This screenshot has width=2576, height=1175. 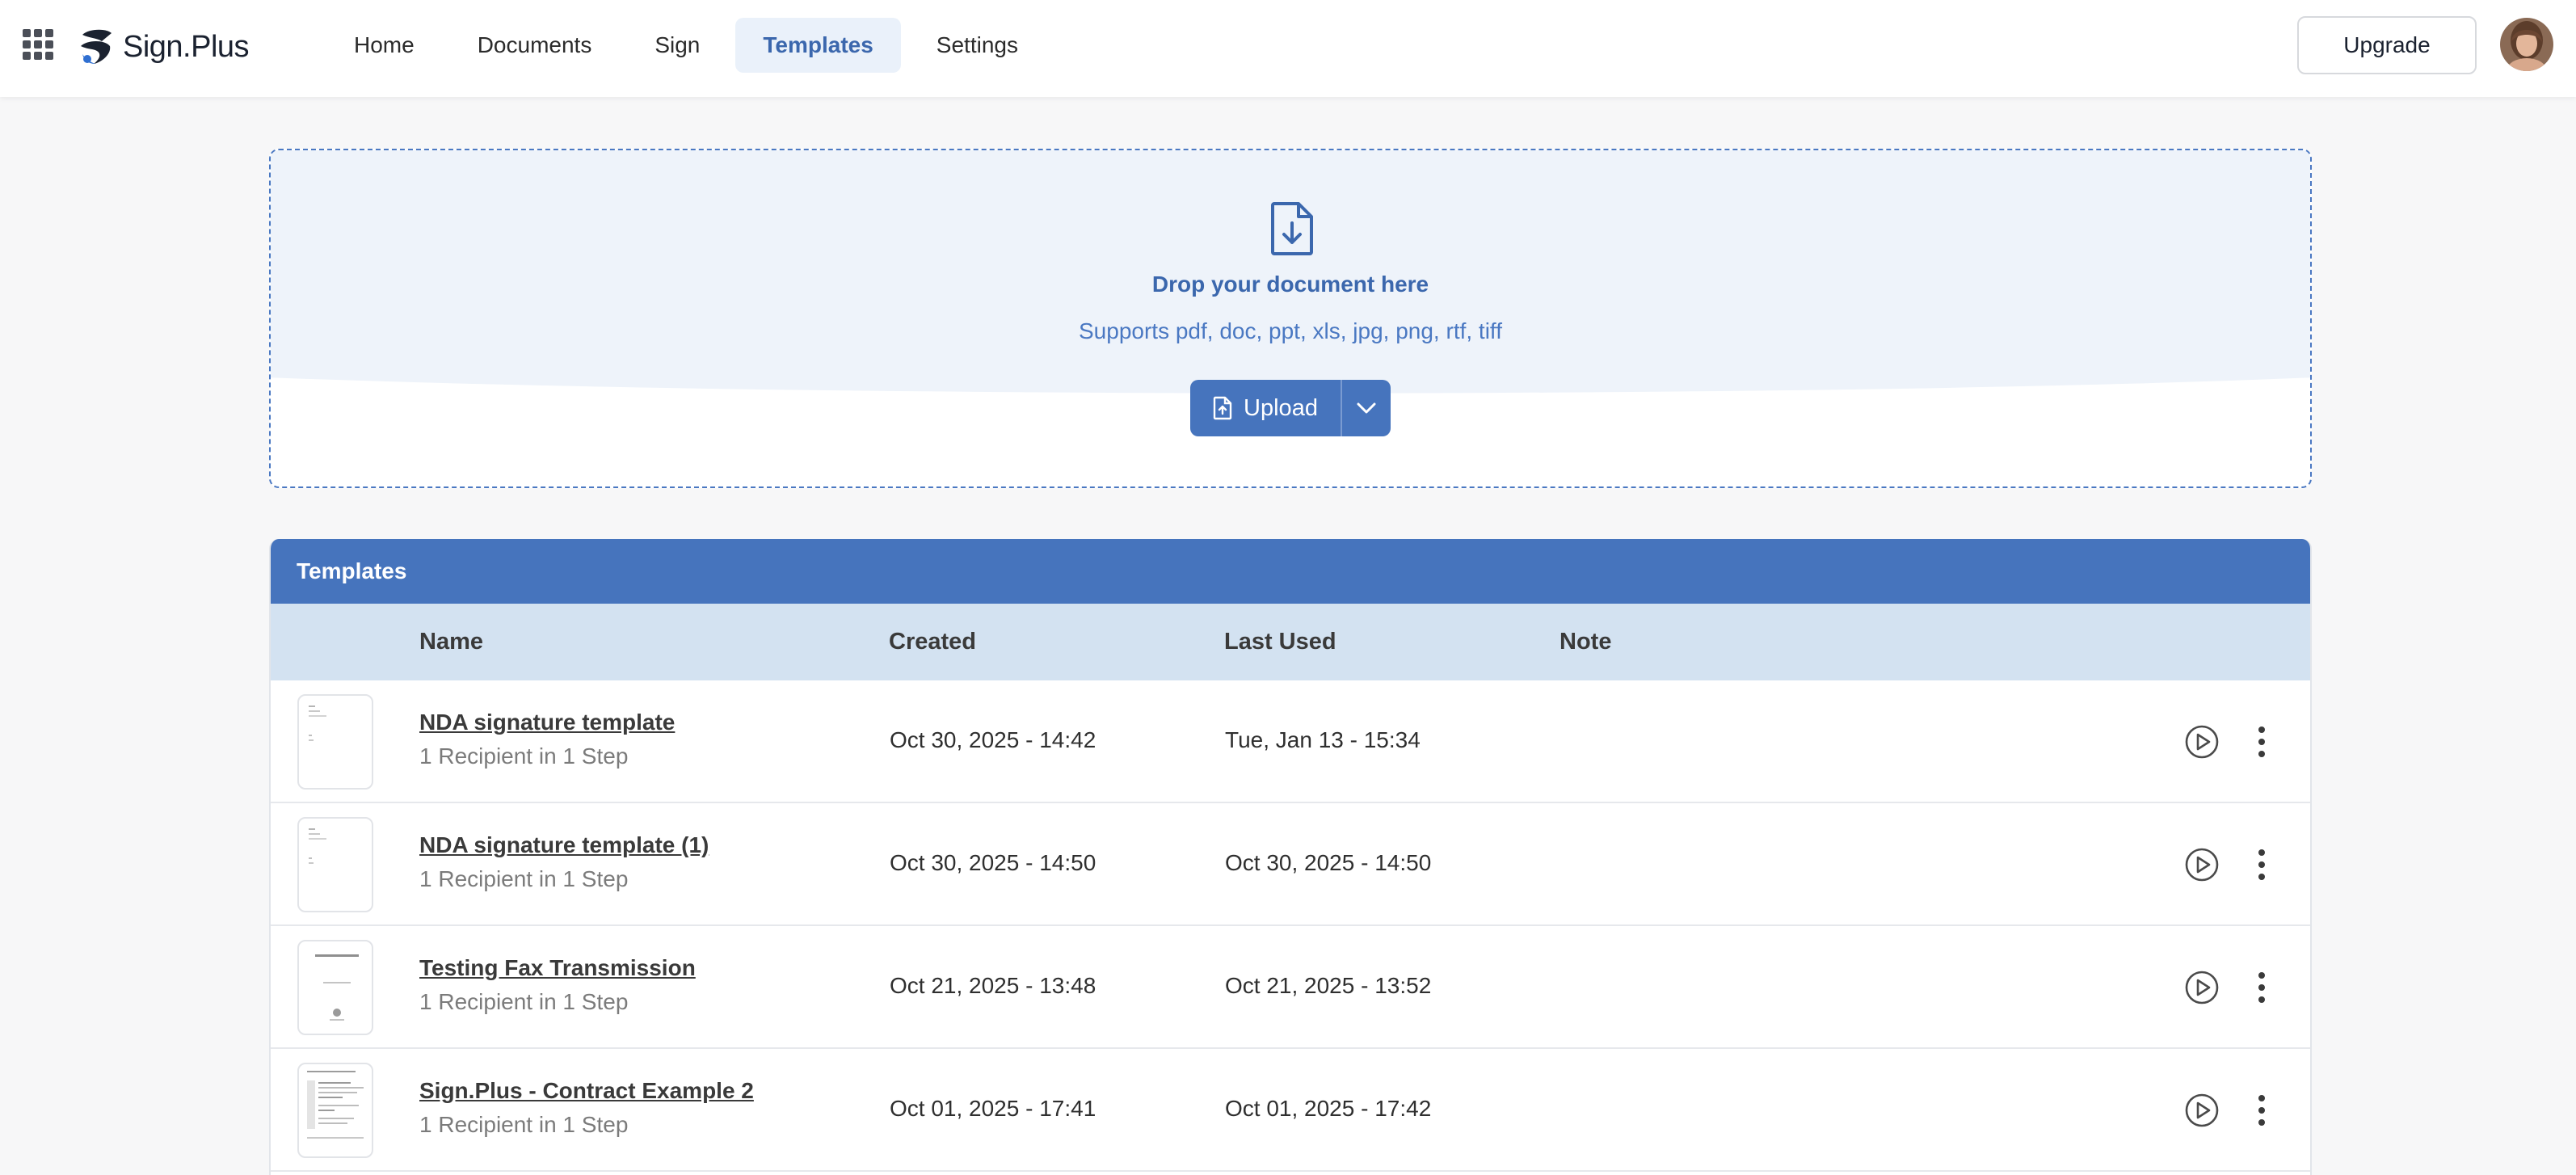 What do you see at coordinates (993, 1108) in the screenshot?
I see `template-created-date: Oct 01, 2025 - 17:41` at bounding box center [993, 1108].